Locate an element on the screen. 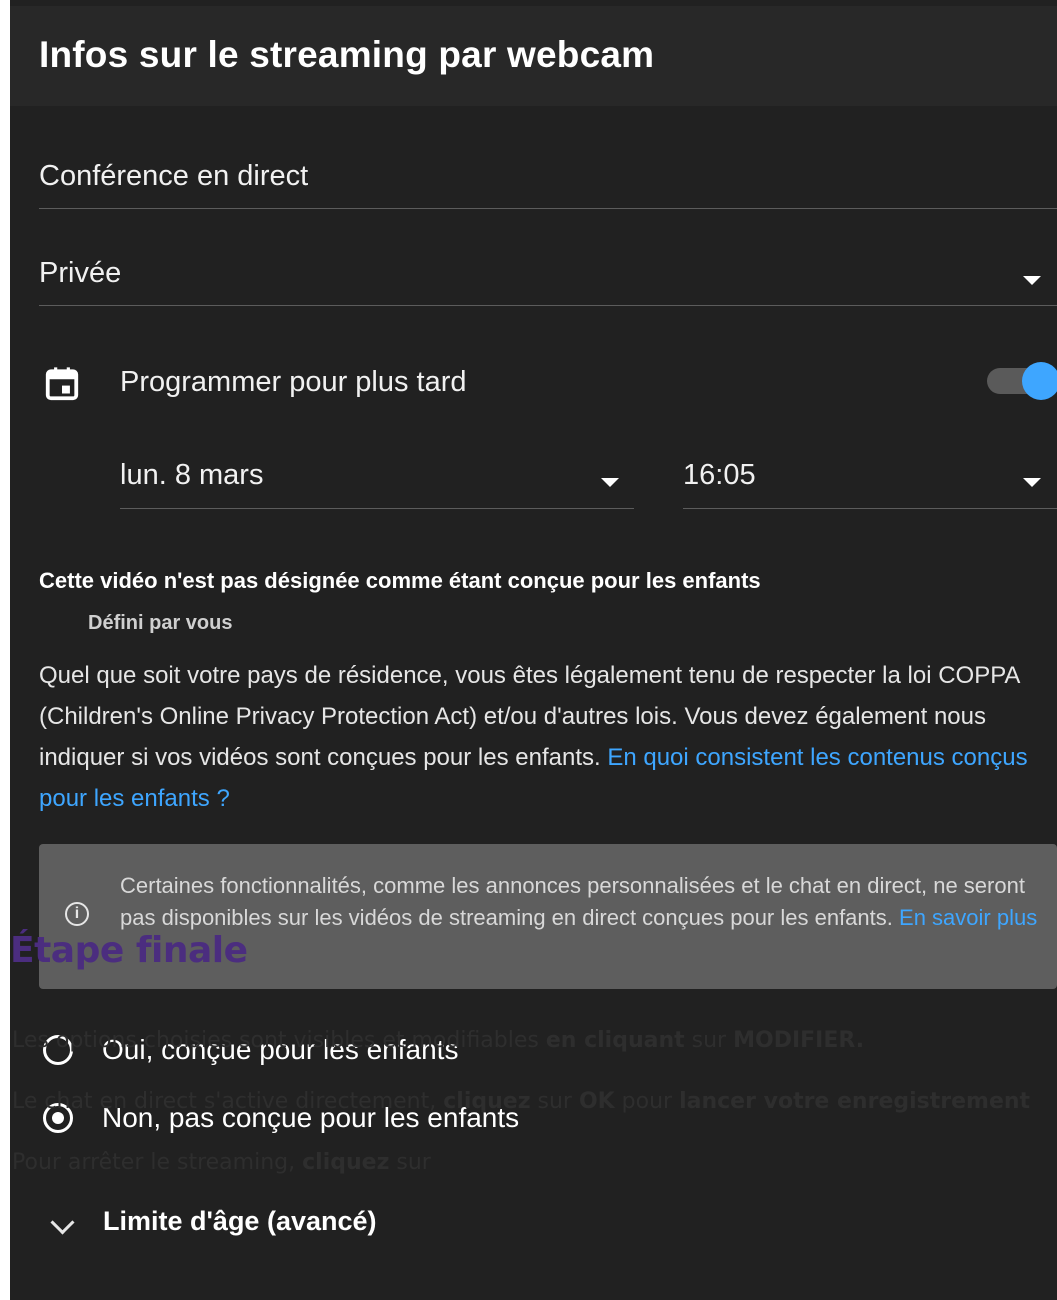  overlay-line-1-b: en cliquant is located at coordinates (615, 1040).